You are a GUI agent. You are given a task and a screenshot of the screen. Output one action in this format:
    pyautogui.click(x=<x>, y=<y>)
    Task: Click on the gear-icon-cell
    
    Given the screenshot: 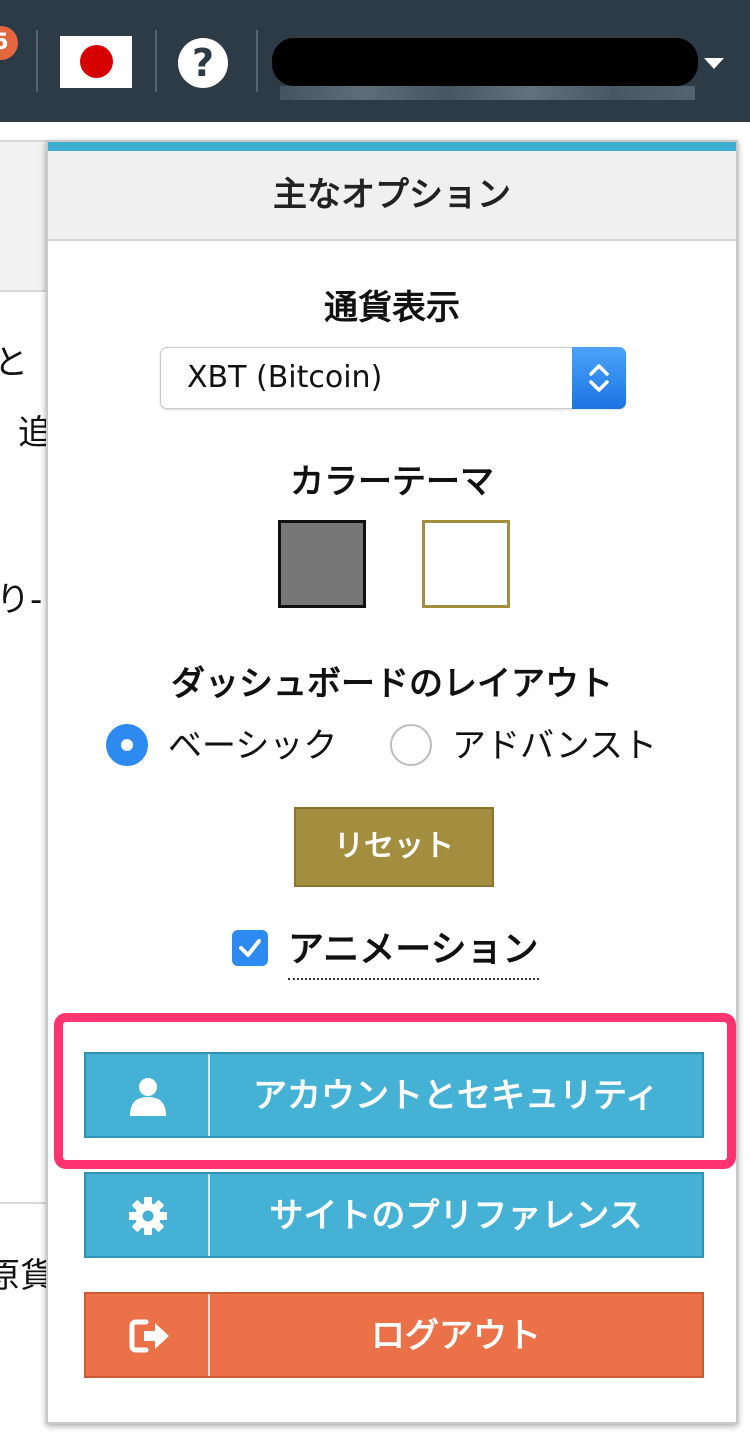 What is the action you would take?
    pyautogui.click(x=148, y=1215)
    